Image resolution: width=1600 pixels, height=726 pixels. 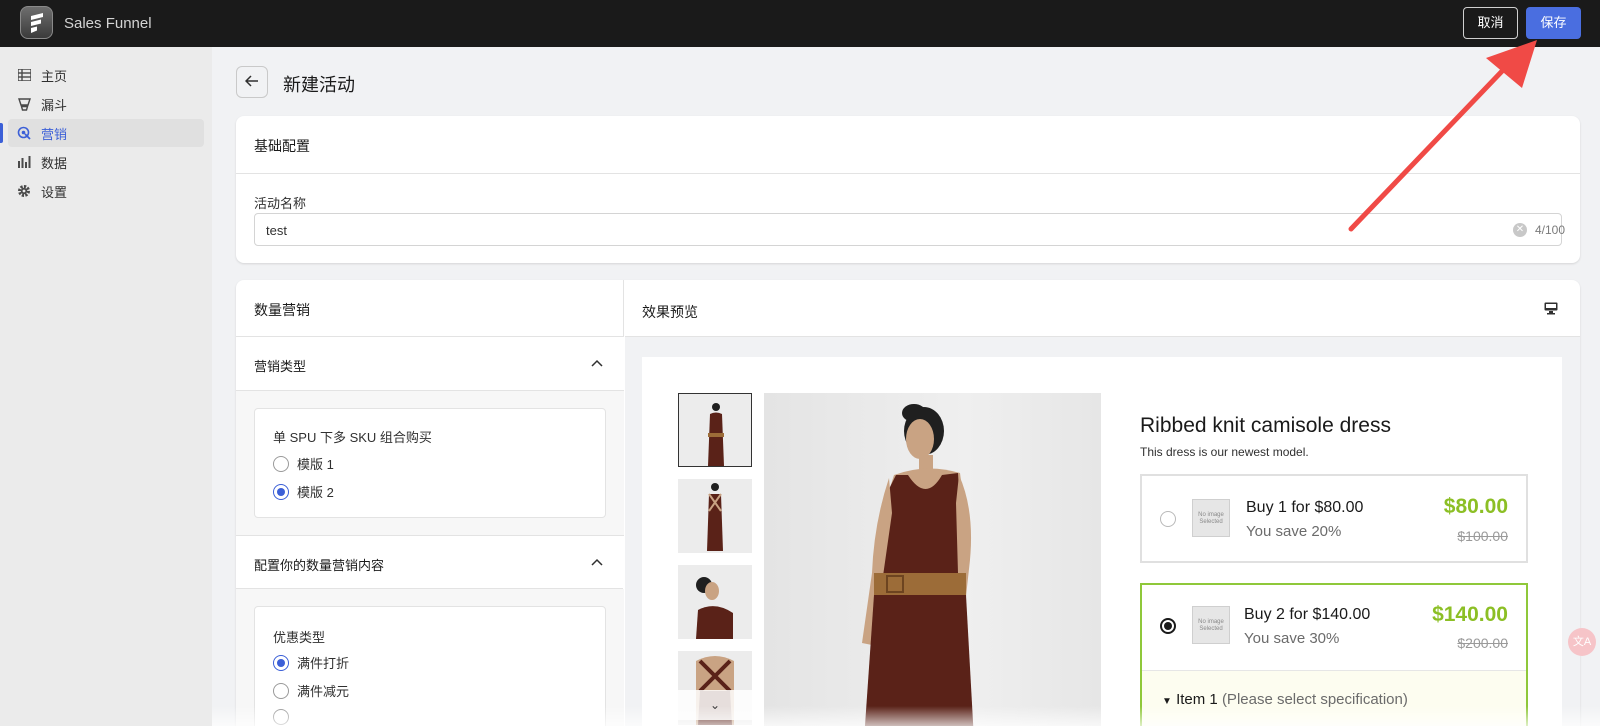 What do you see at coordinates (906, 716) in the screenshot?
I see `bottom-fade` at bounding box center [906, 716].